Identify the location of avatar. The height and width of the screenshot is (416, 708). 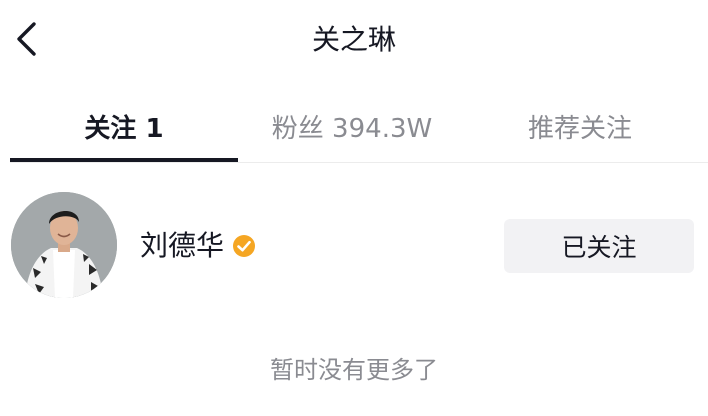
(64, 245).